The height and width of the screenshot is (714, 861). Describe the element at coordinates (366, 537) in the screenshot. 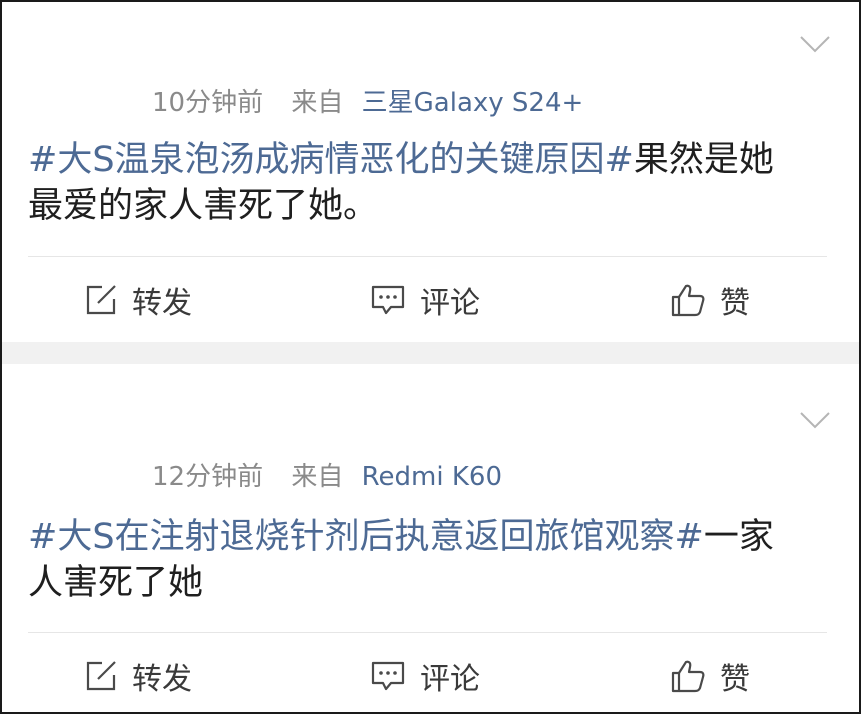

I see `hashtag-topic: #大S在注射退烧针剂后执意返回旅馆观察#` at that location.